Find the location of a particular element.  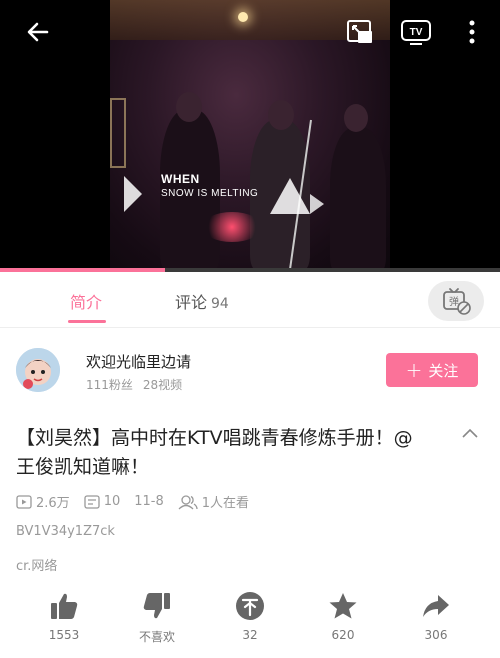

like-button: 1553 is located at coordinates (64, 616).